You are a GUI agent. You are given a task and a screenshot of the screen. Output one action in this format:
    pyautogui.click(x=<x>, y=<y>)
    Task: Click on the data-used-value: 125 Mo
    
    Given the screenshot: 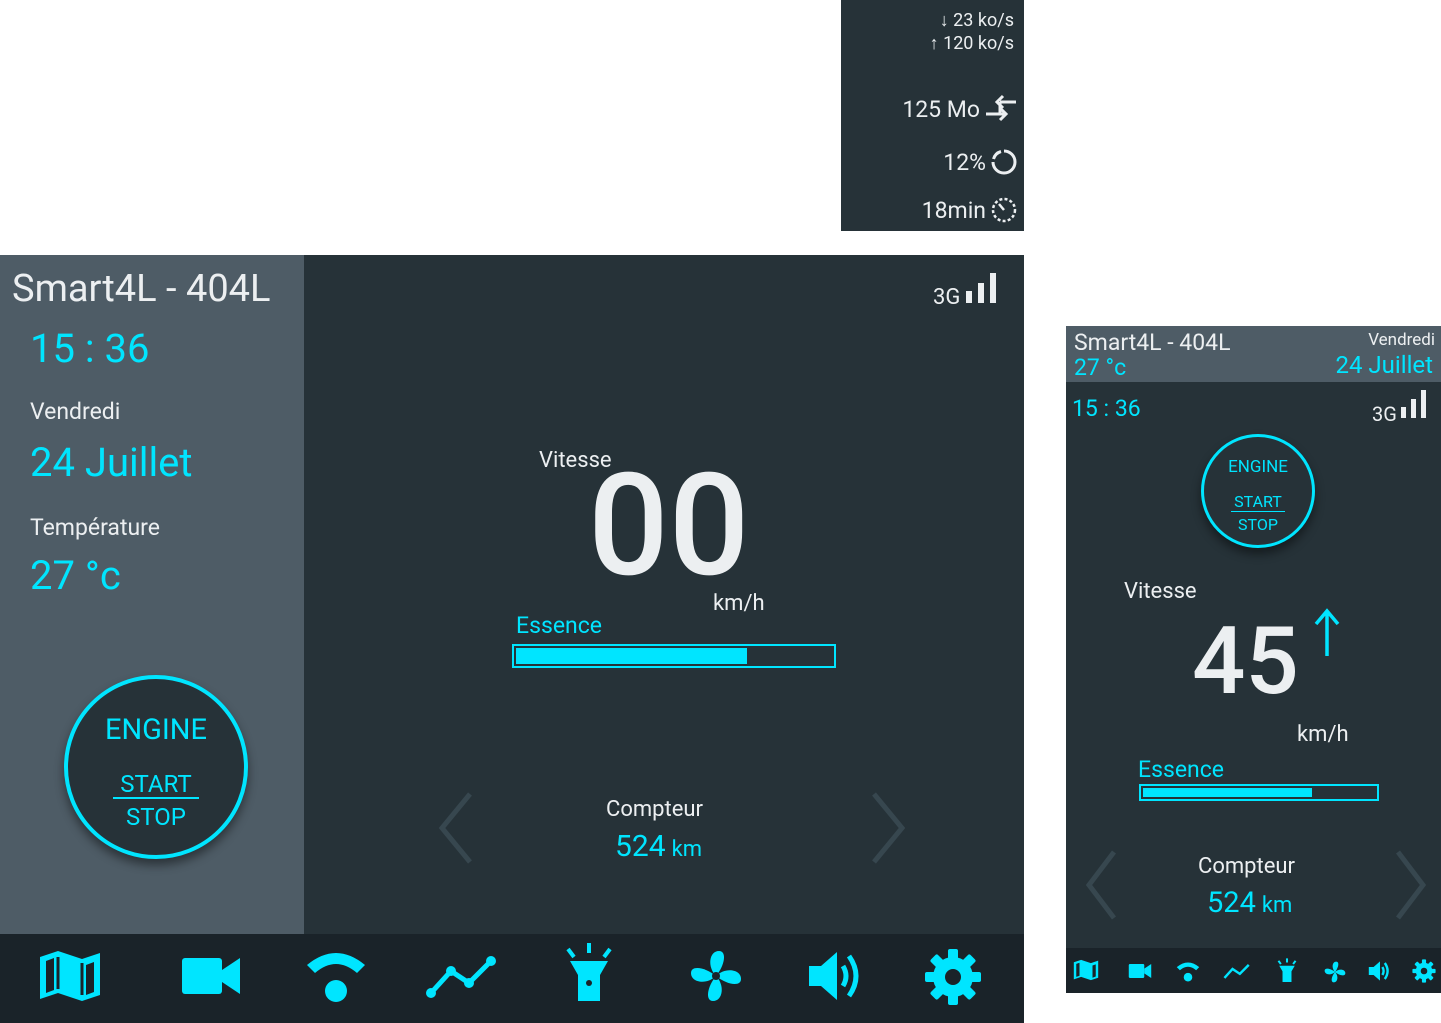 What is the action you would take?
    pyautogui.click(x=941, y=109)
    